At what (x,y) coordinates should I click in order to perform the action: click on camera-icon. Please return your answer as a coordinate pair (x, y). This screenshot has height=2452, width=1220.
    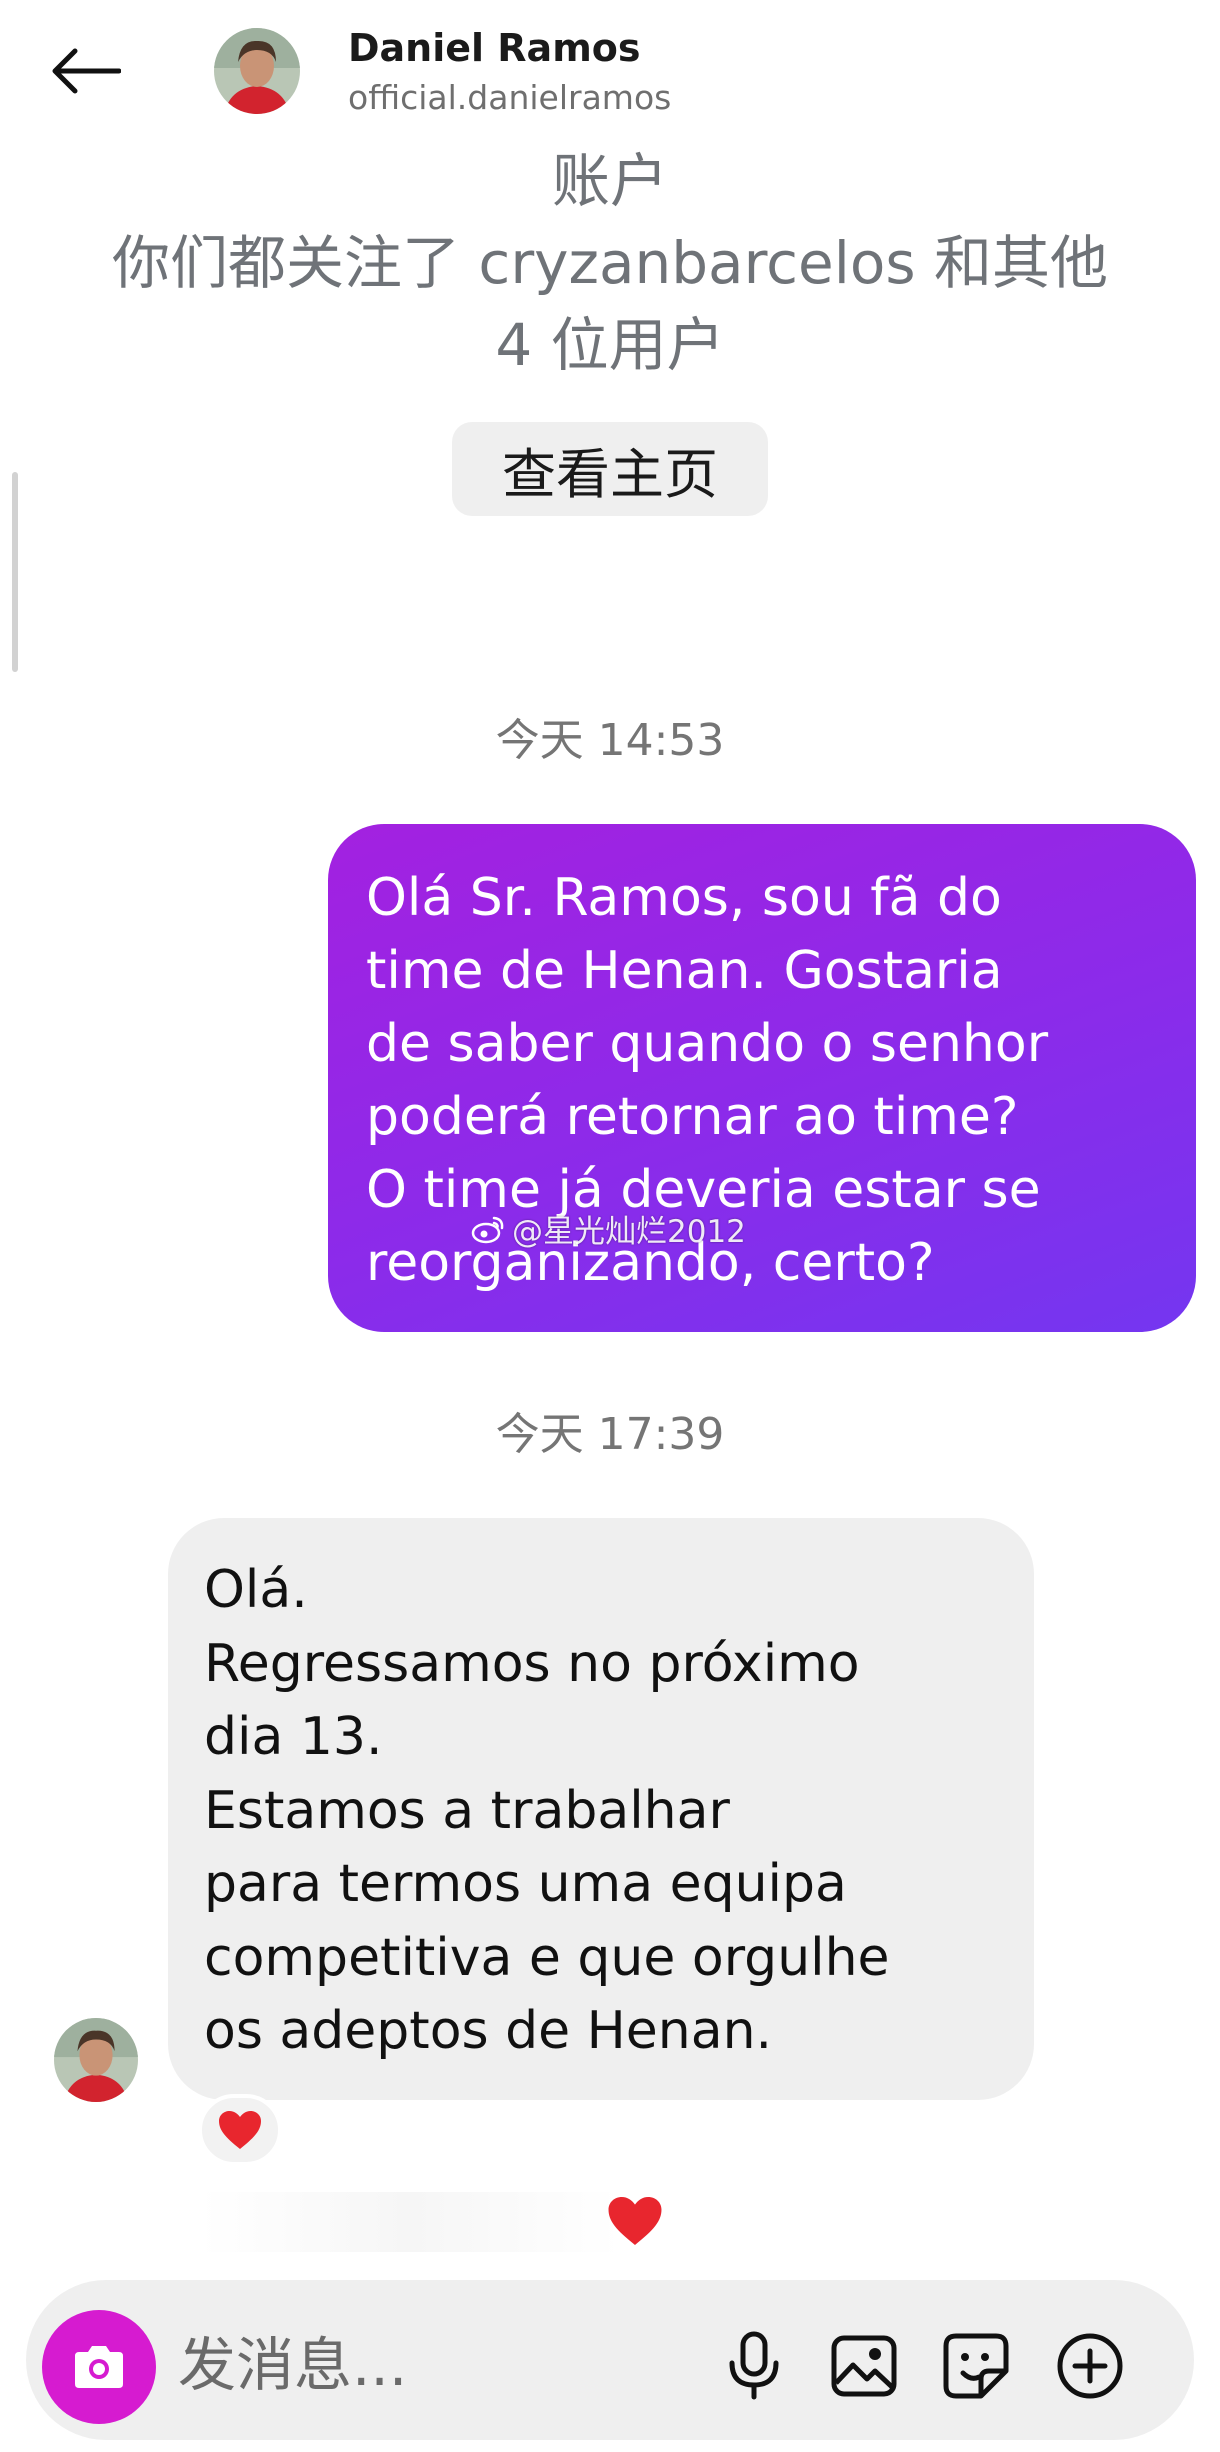
    Looking at the image, I should click on (99, 2367).